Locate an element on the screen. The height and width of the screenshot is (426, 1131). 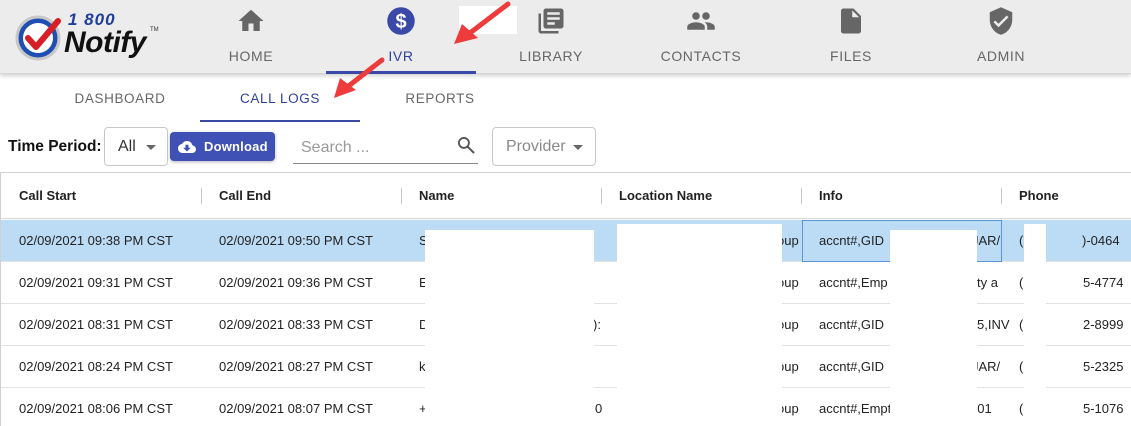
tab-call-logs: CALL LOGS is located at coordinates (280, 102).